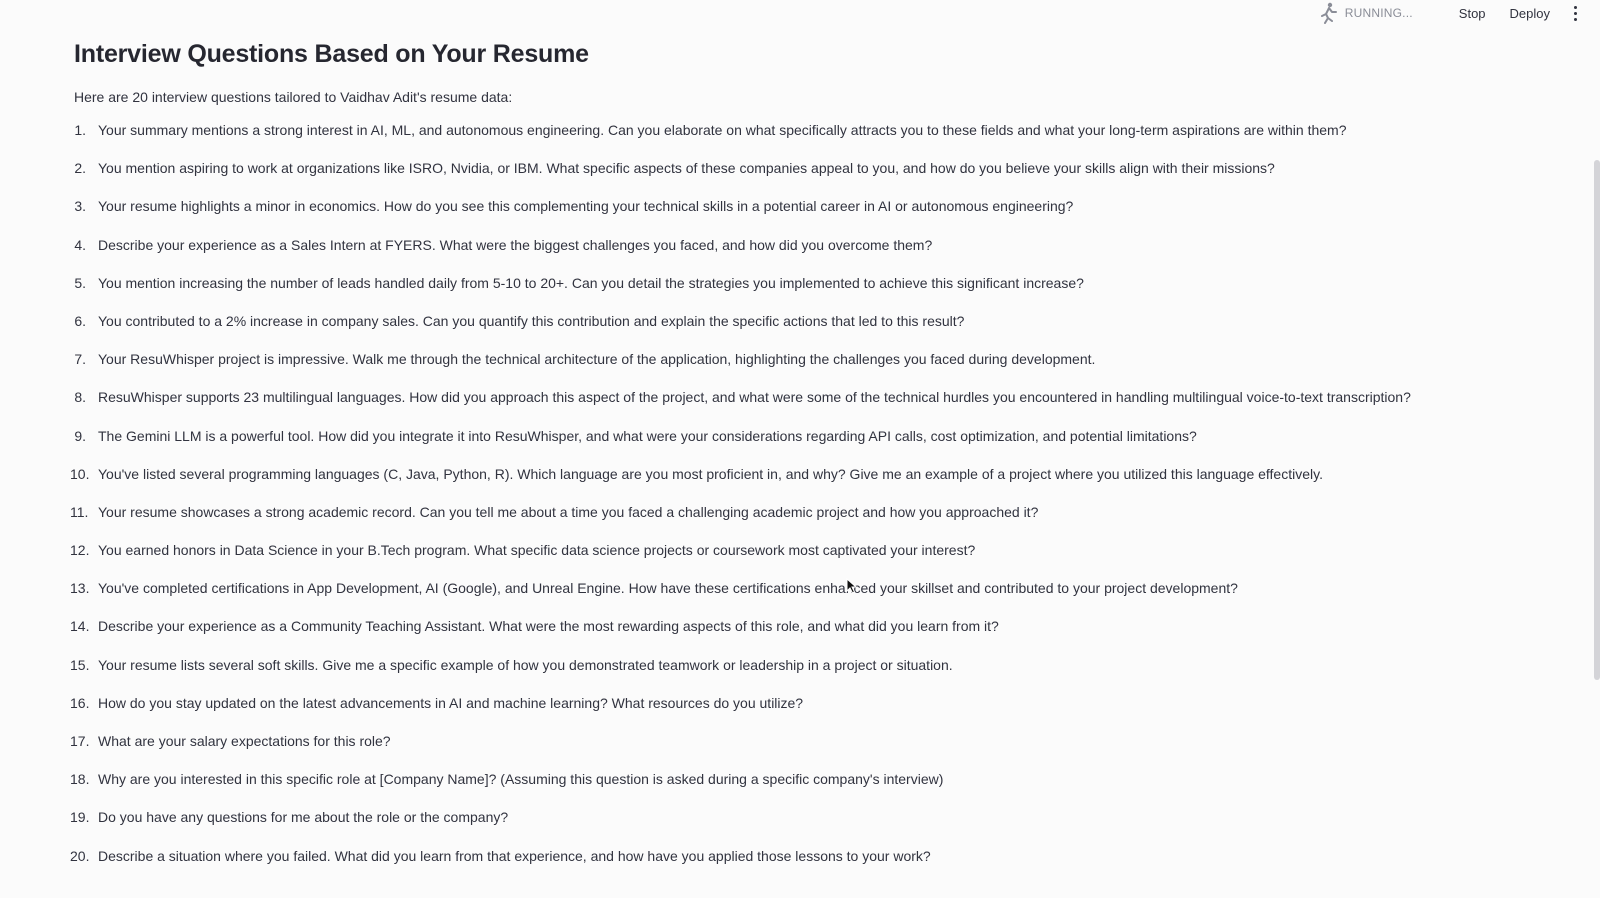 This screenshot has height=898, width=1600. I want to click on question-number: 15., so click(80, 664).